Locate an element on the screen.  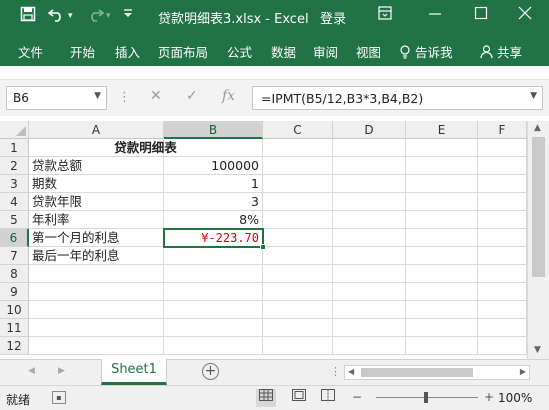
row-header-9: 9 is located at coordinates (14, 292).